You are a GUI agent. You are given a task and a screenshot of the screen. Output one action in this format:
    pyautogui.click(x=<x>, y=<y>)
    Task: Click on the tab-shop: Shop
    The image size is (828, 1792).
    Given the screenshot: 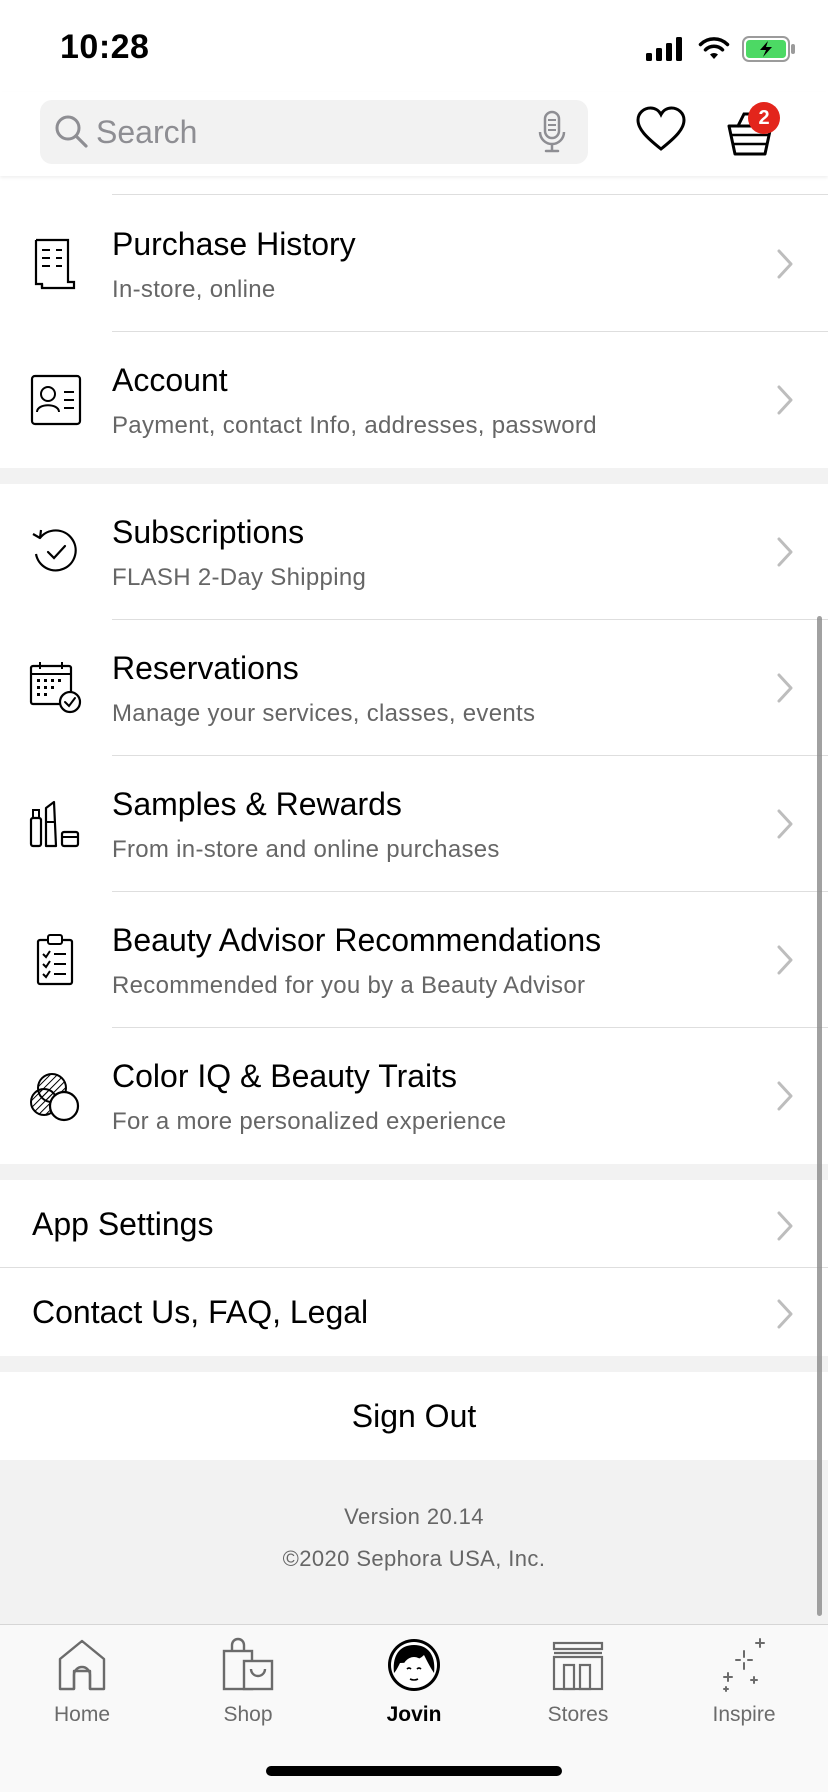 What is the action you would take?
    pyautogui.click(x=248, y=1687)
    